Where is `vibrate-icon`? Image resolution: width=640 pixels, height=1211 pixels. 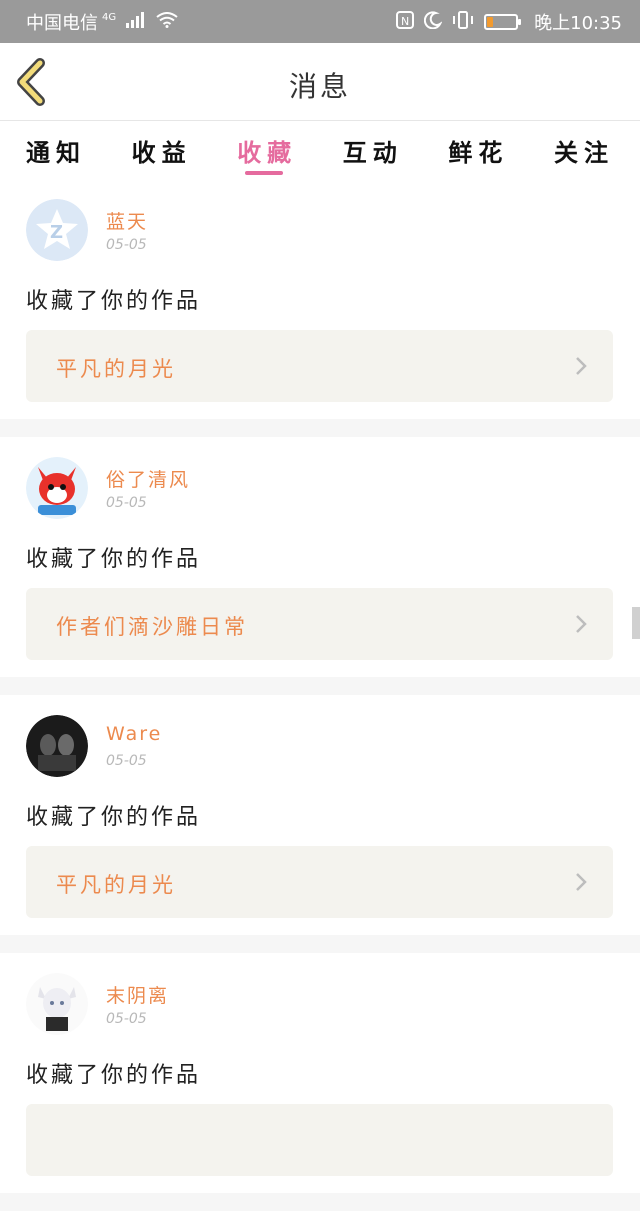 vibrate-icon is located at coordinates (463, 21).